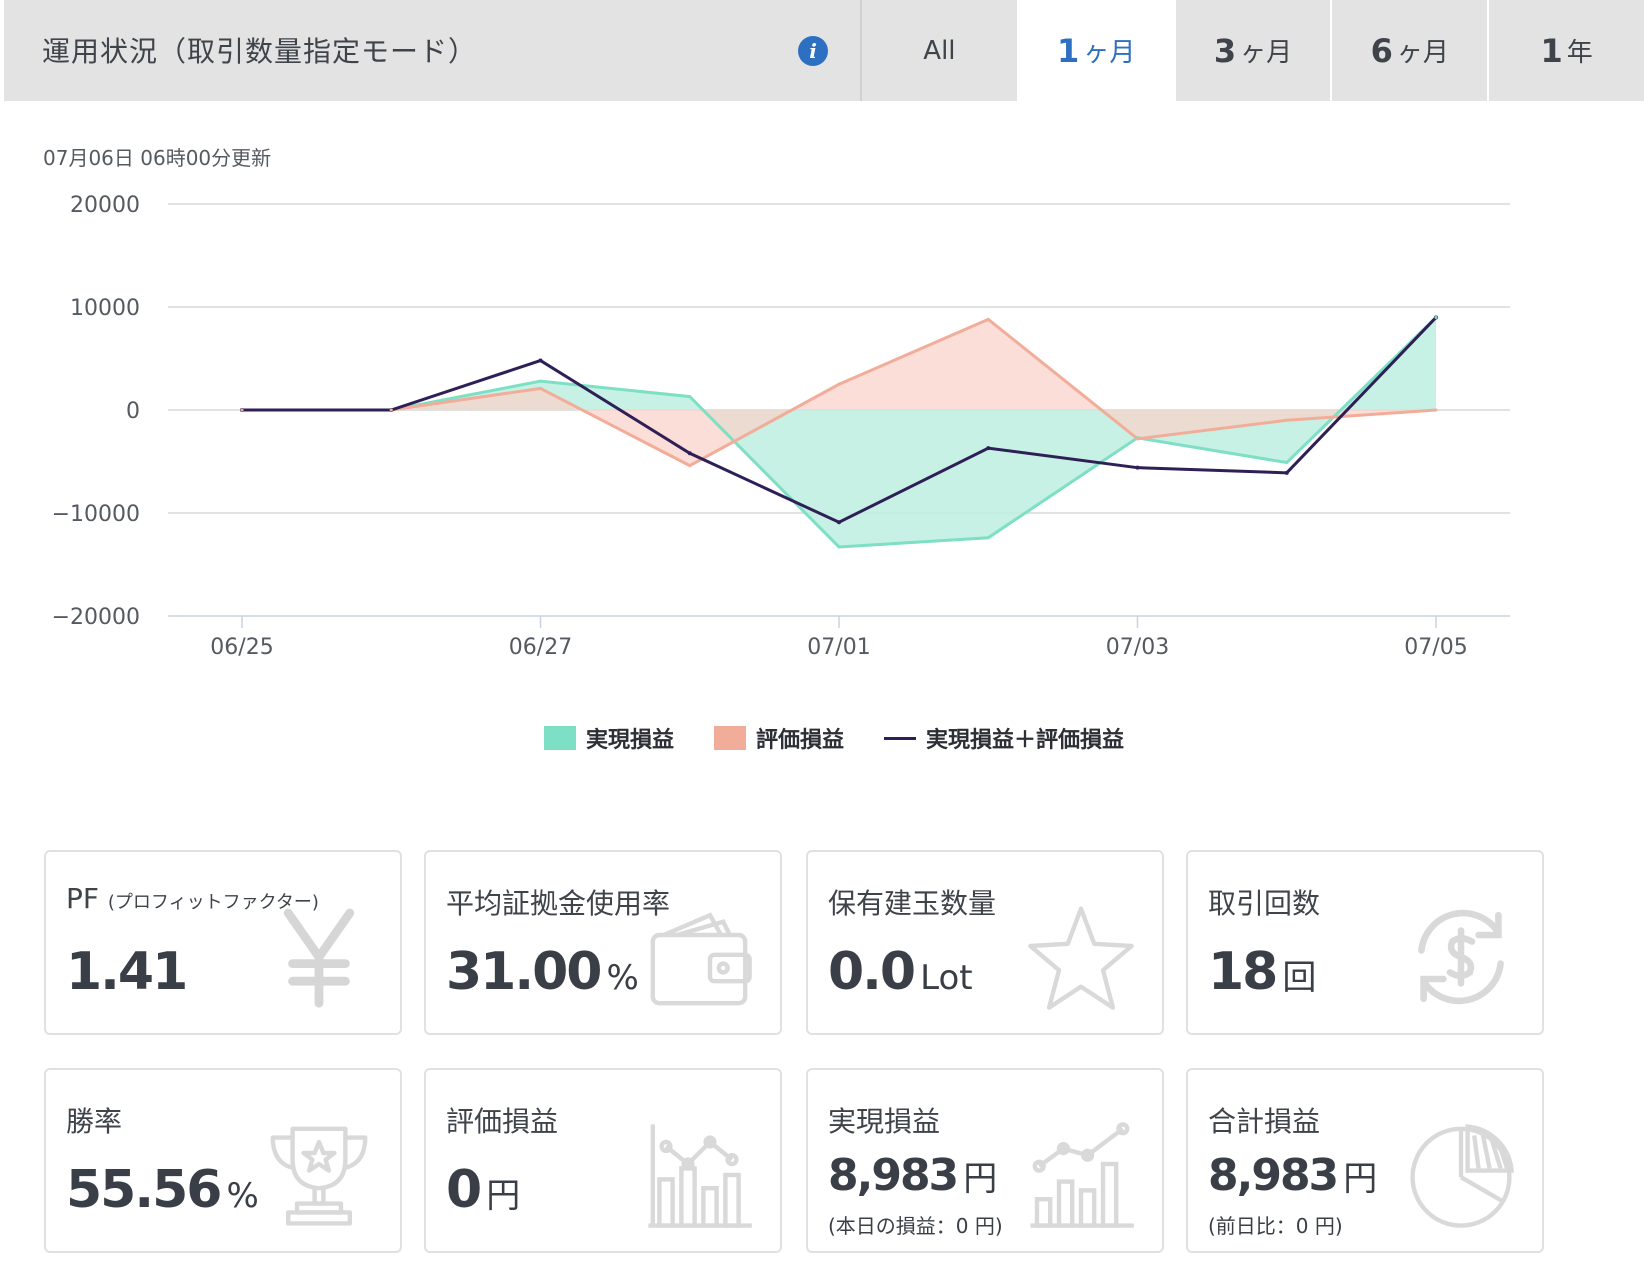 This screenshot has height=1266, width=1644. Describe the element at coordinates (799, 740) in the screenshot. I see `legend-label: 評価損益` at that location.